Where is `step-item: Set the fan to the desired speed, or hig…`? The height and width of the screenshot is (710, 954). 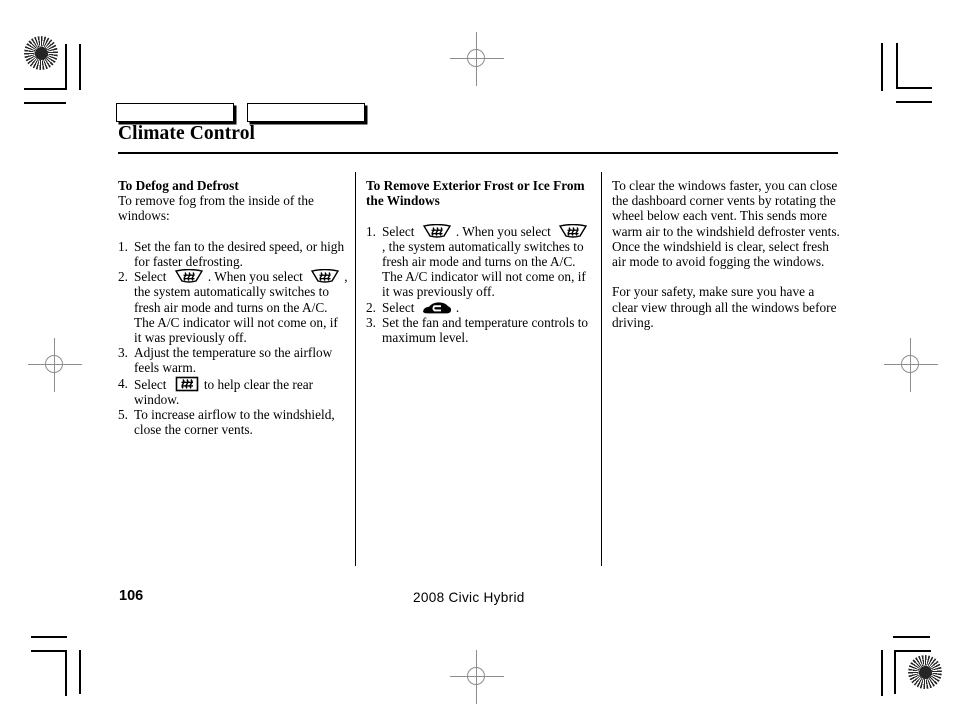
step-item: Set the fan to the desired speed, or hig… is located at coordinates (233, 254).